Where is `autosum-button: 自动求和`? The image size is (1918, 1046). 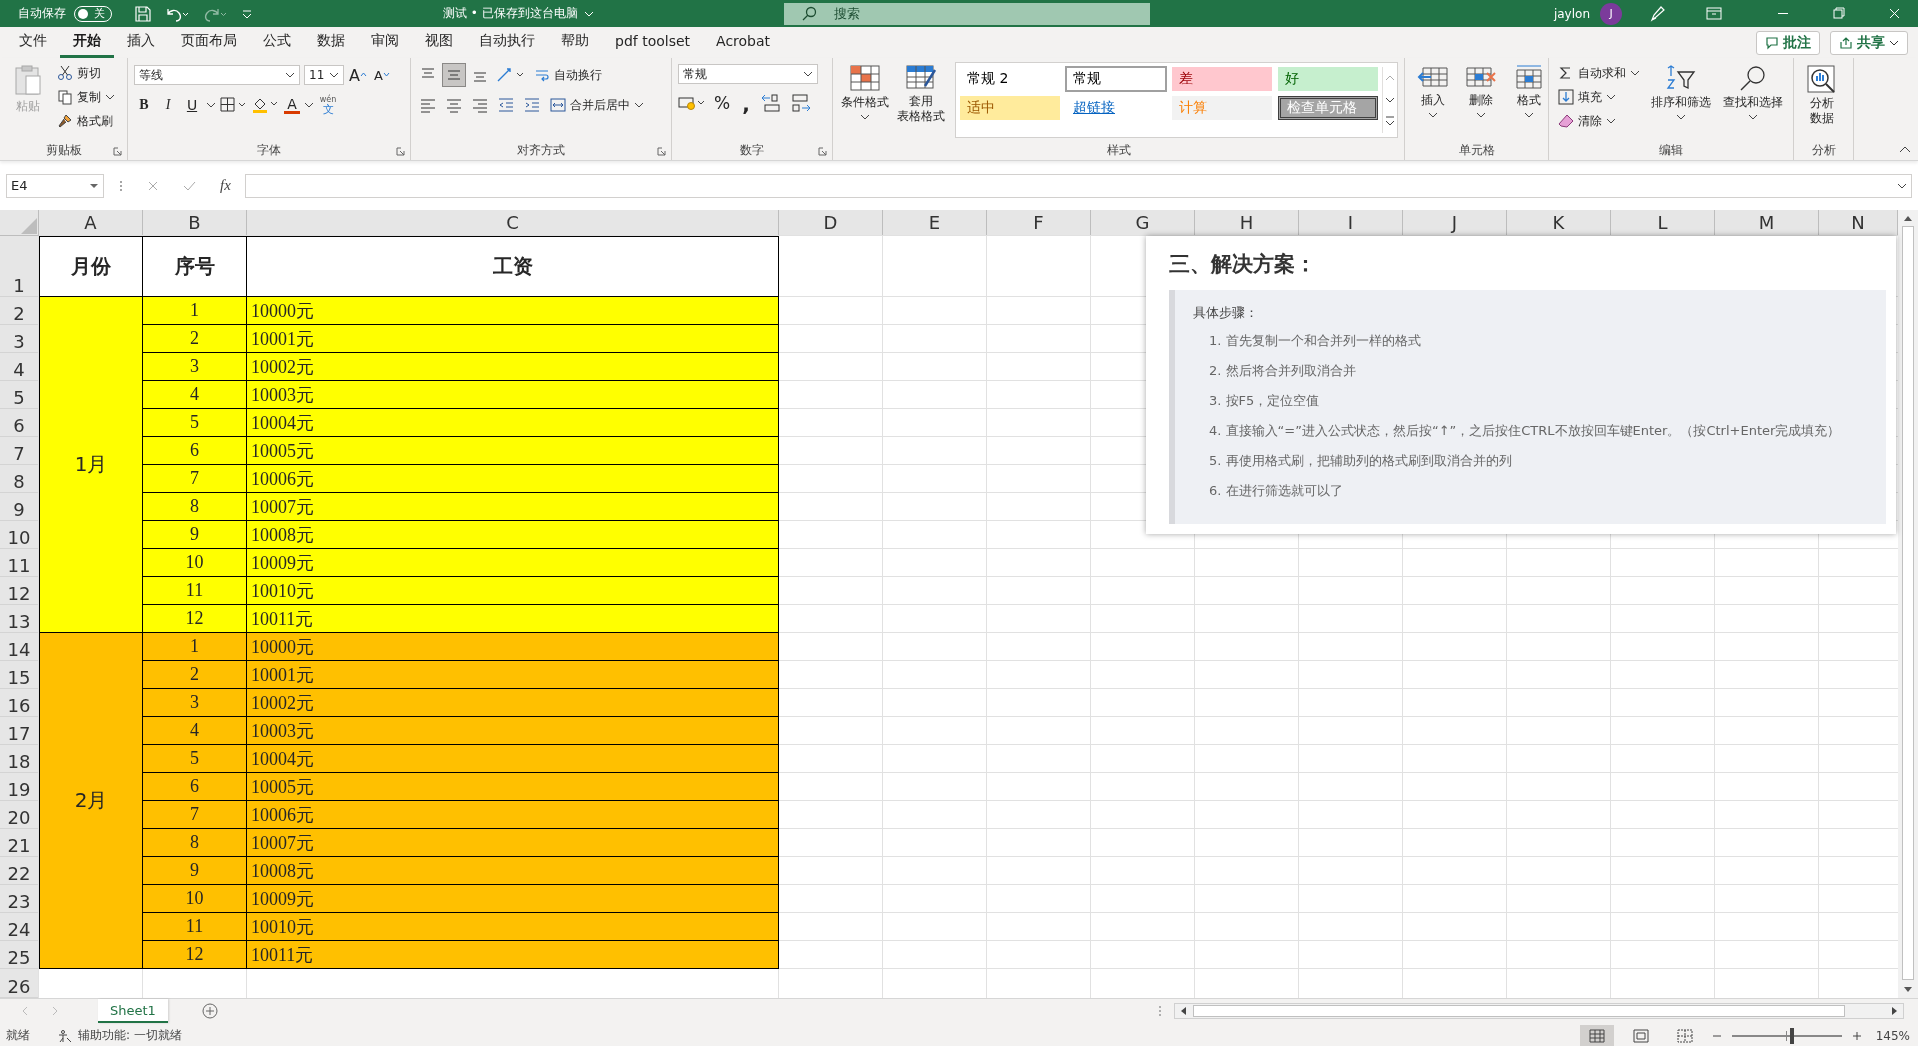
autosum-button: 自动求和 is located at coordinates (1599, 73).